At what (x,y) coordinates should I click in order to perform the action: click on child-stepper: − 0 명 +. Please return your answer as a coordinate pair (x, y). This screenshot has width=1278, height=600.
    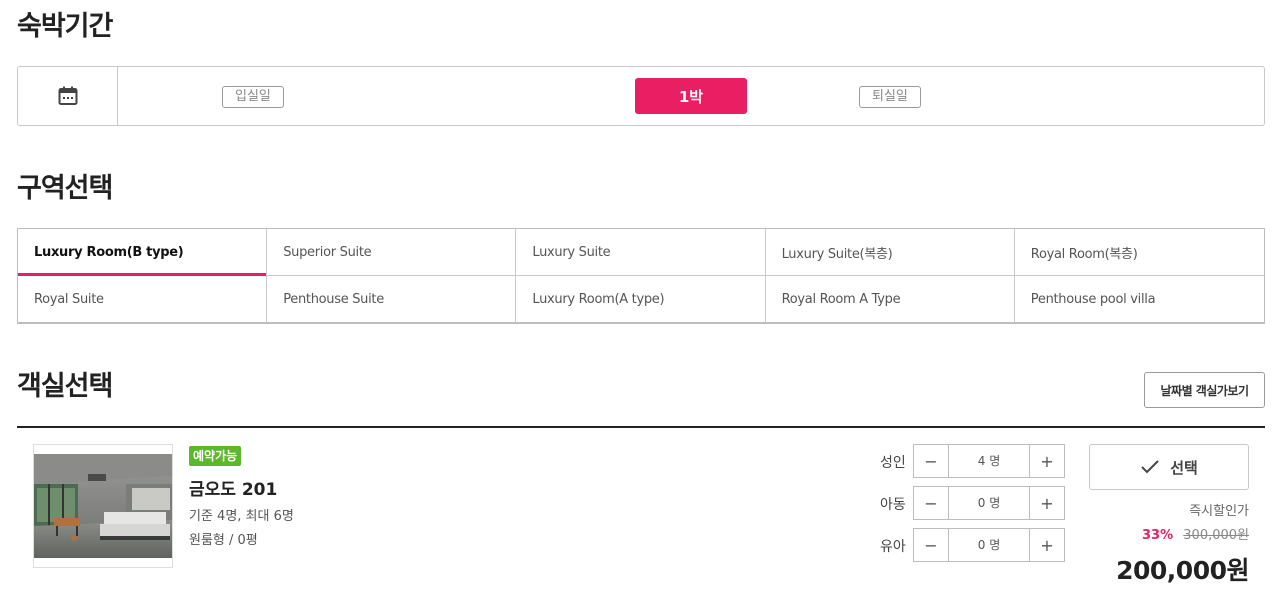
    Looking at the image, I should click on (989, 503).